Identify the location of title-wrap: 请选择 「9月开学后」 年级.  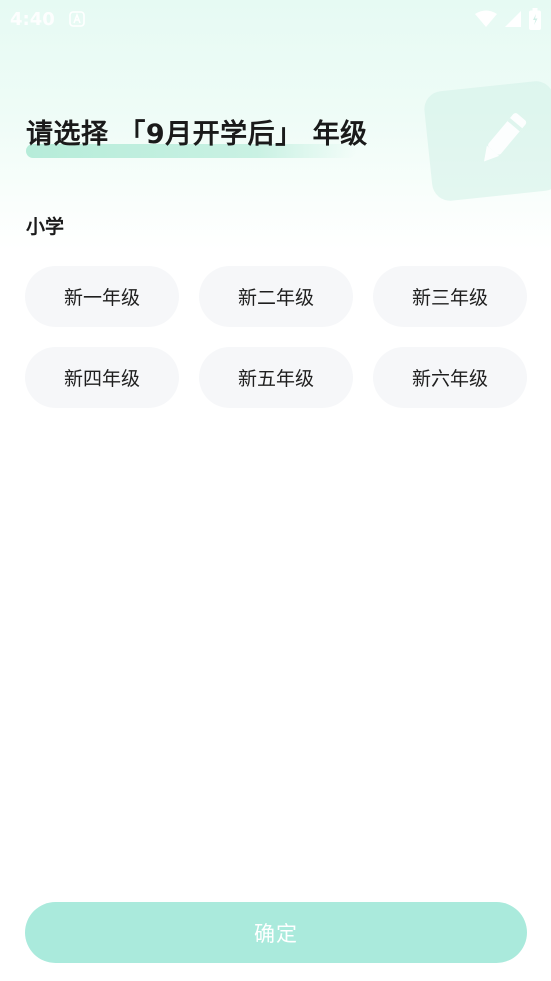
(197, 137).